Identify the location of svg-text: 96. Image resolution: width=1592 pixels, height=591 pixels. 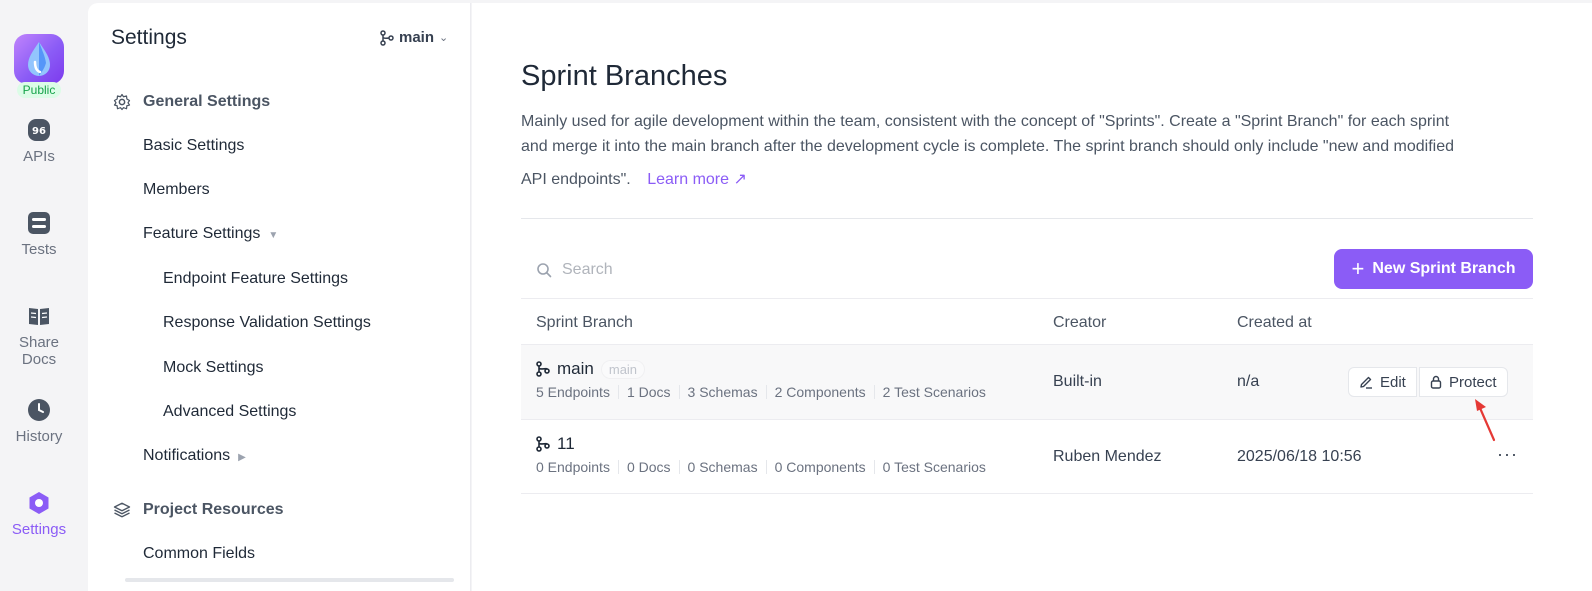
(39, 131).